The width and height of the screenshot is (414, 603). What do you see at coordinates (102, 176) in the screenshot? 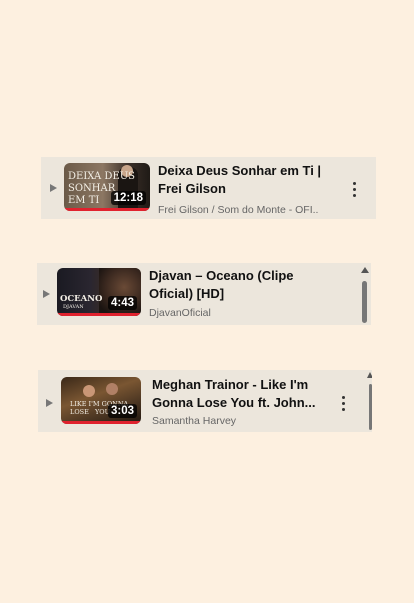
I see `thumbnail-text: Deixa Deus` at bounding box center [102, 176].